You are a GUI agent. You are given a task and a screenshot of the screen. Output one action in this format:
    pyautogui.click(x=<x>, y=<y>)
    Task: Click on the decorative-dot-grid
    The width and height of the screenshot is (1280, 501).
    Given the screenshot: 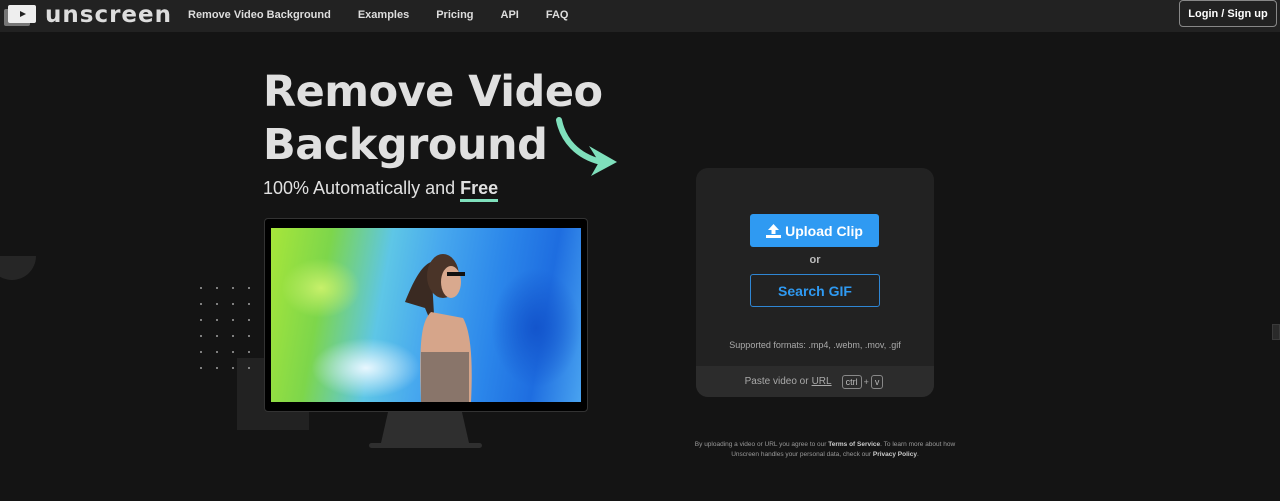 What is the action you would take?
    pyautogui.click(x=228, y=330)
    